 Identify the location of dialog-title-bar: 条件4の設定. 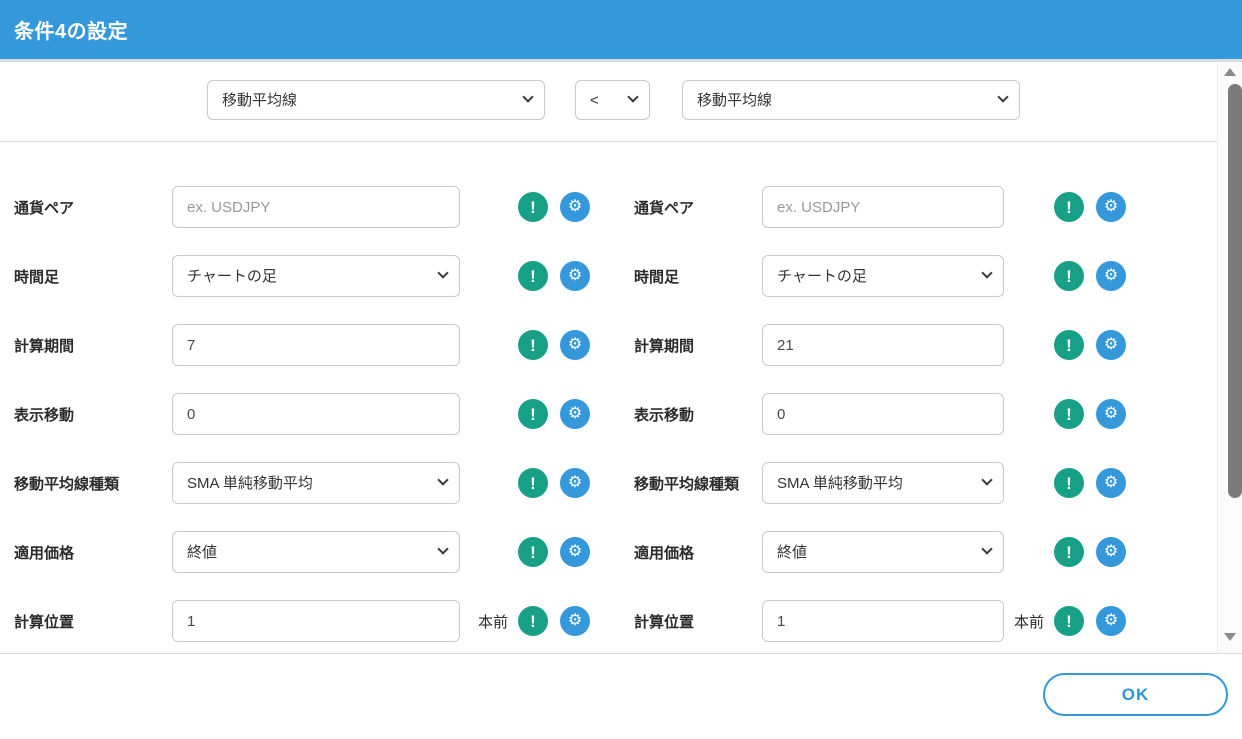
(621, 29).